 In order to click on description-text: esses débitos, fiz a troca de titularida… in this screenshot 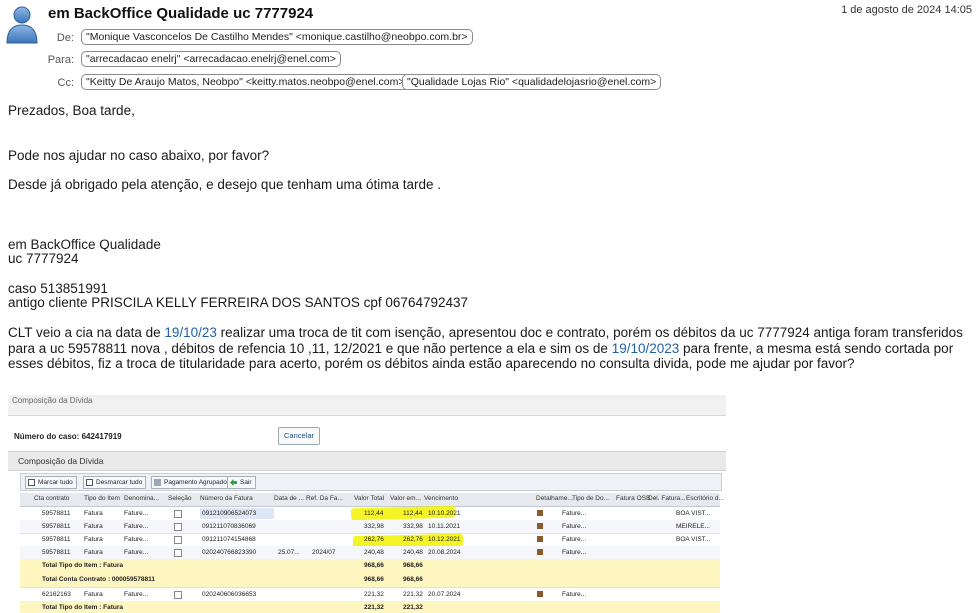, I will do `click(431, 363)`.